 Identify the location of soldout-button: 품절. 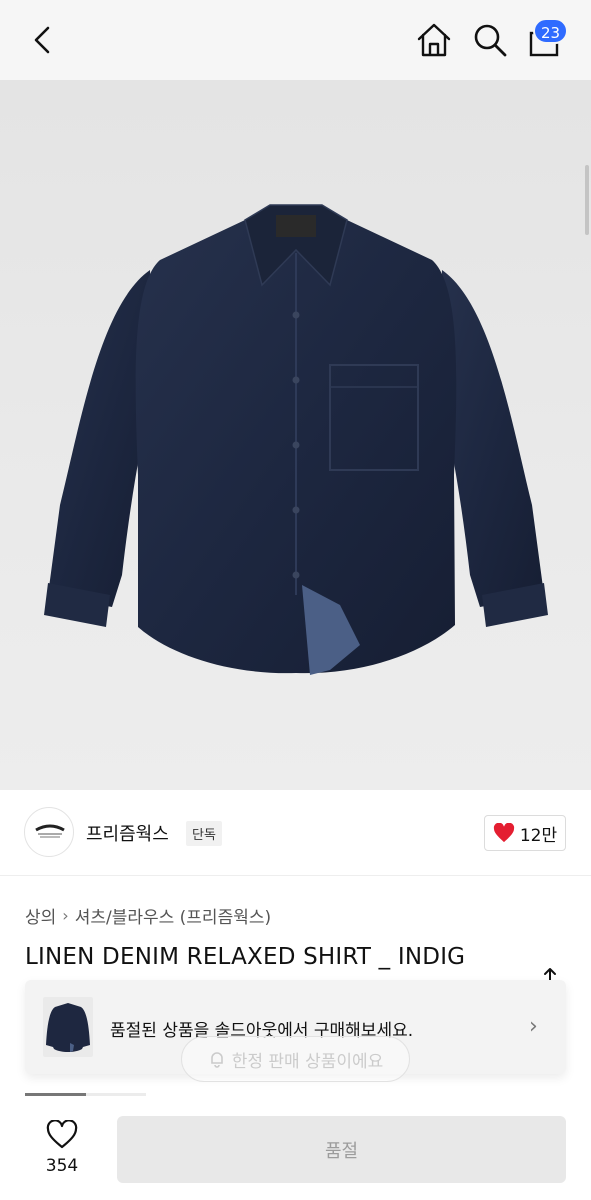
(341, 1149).